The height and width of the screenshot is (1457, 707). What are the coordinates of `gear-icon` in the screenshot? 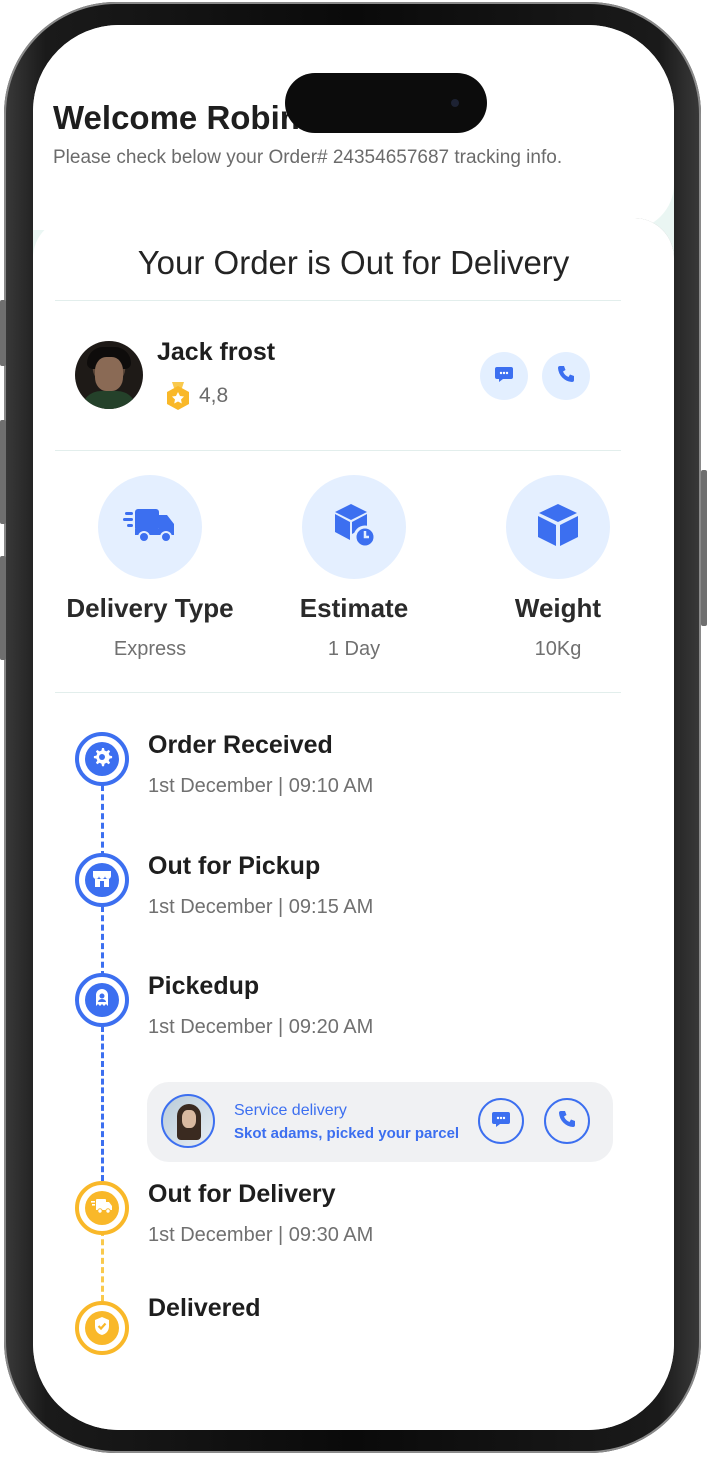 It's located at (102, 759).